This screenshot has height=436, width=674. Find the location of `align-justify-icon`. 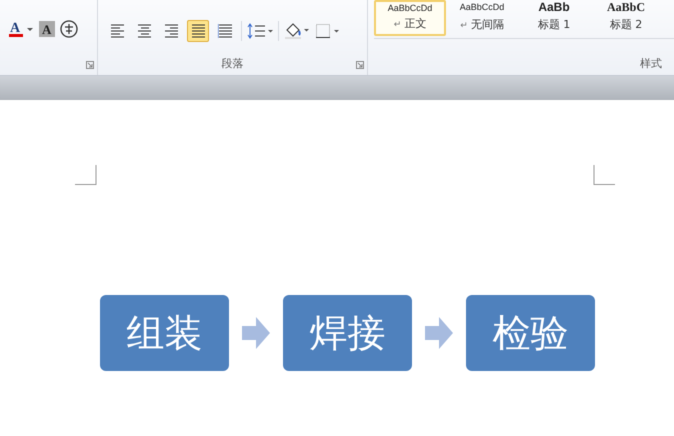

align-justify-icon is located at coordinates (198, 31).